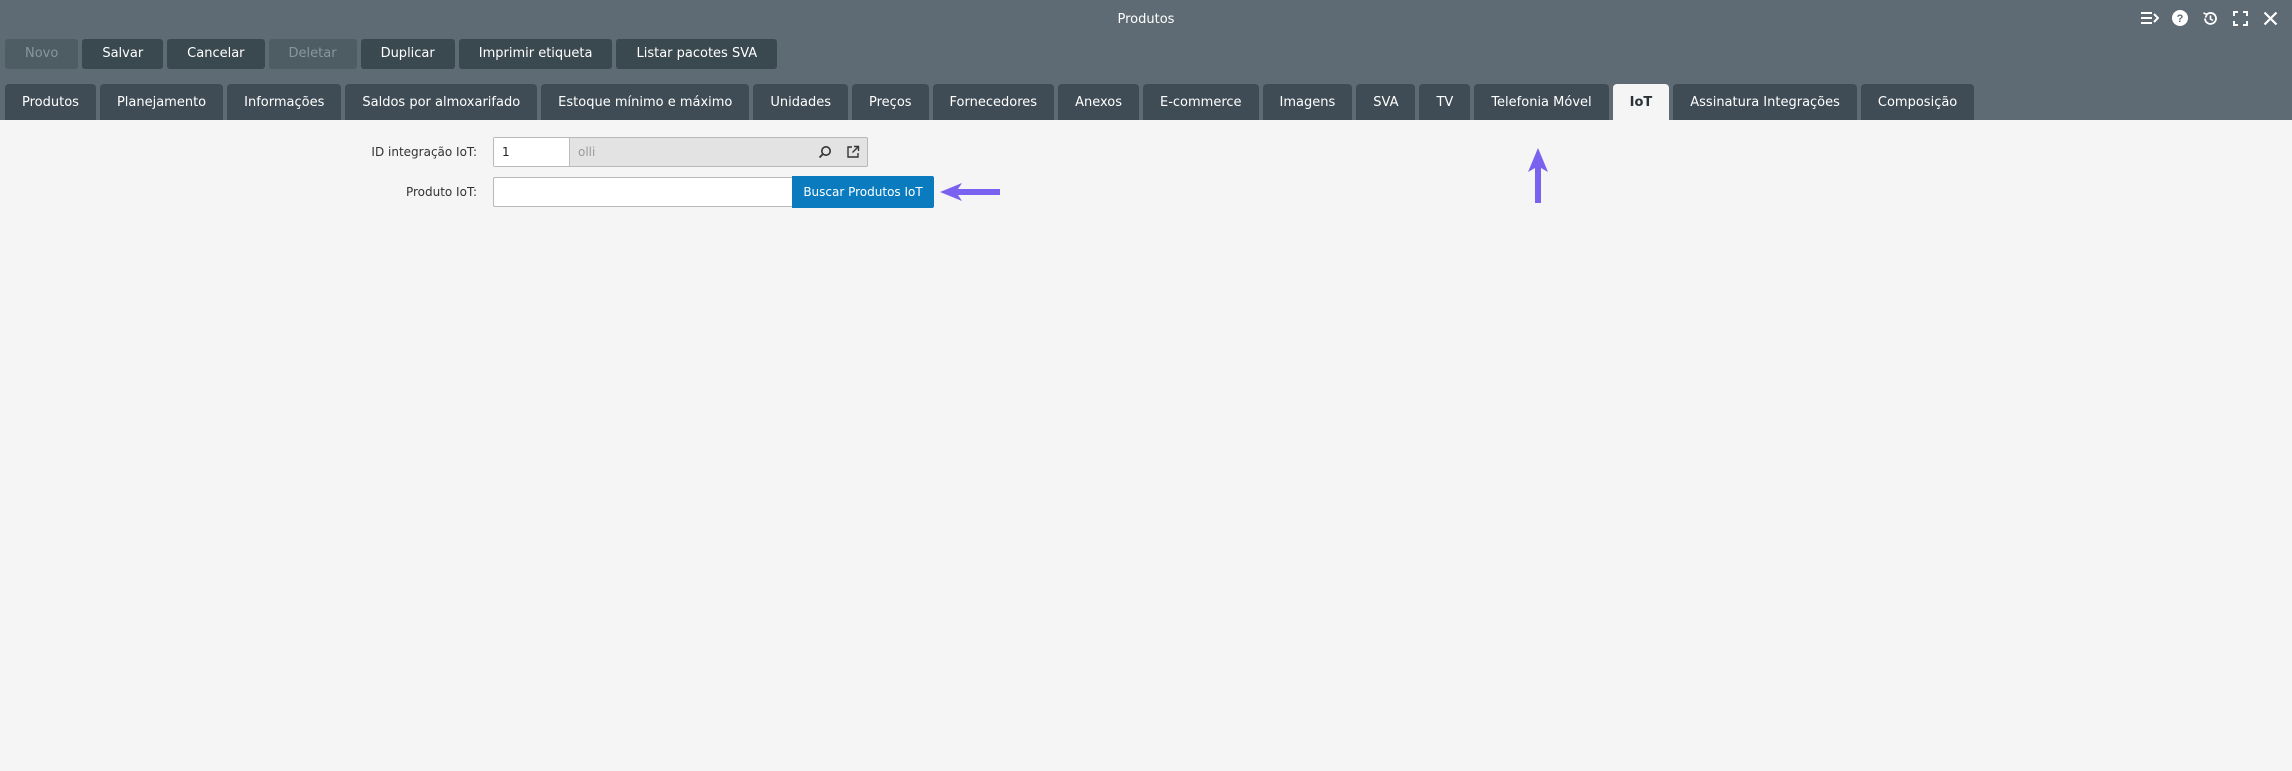 The width and height of the screenshot is (2292, 771). Describe the element at coordinates (1541, 102) in the screenshot. I see `tab-telefonia-movel: Telefonia Móvel` at that location.